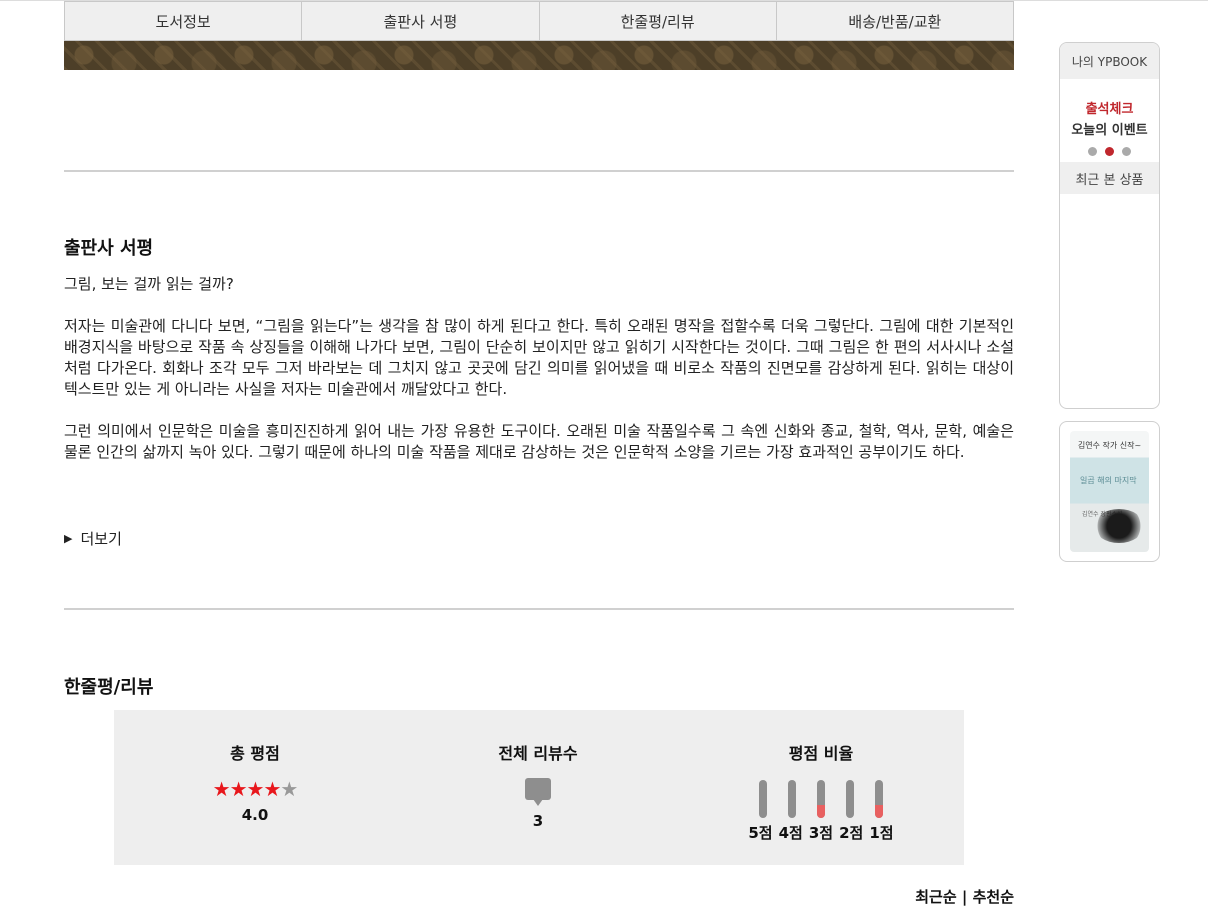 The image size is (1208, 920). I want to click on speech-bubble-icon, so click(538, 792).